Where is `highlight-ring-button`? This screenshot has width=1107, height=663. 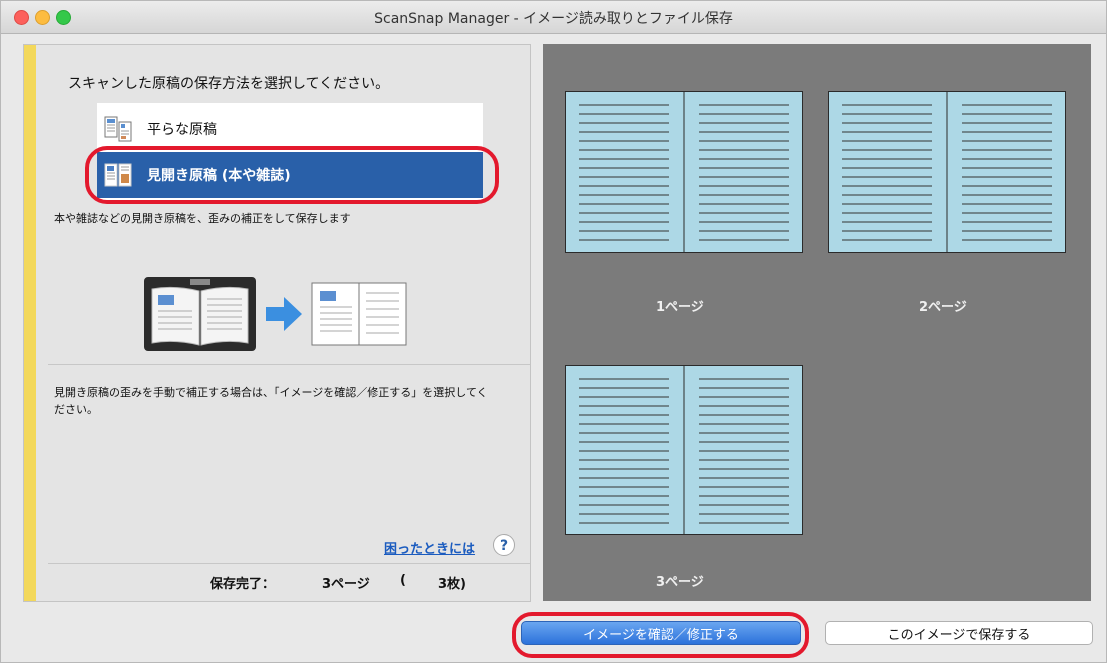 highlight-ring-button is located at coordinates (660, 635).